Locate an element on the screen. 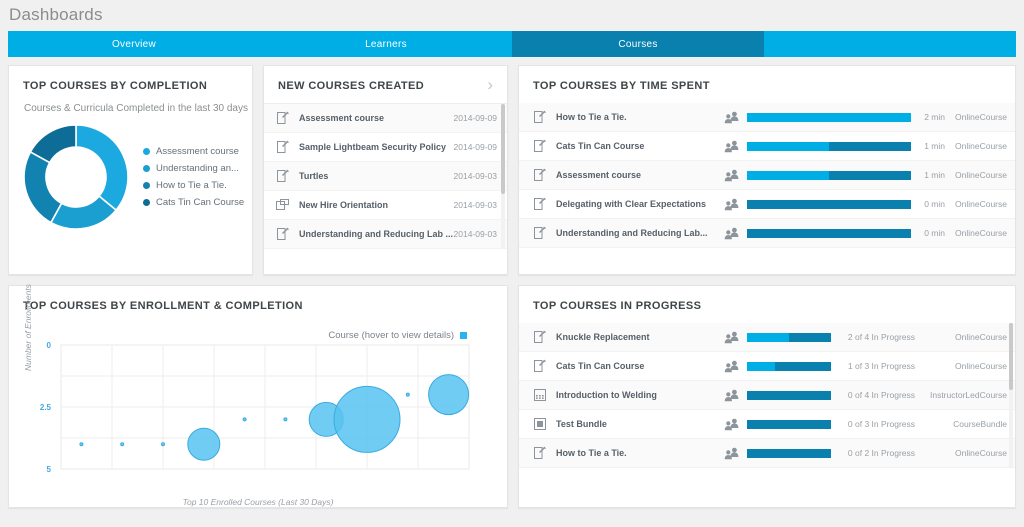 The image size is (1024, 527). list-item: Turtles 2014-09-03 is located at coordinates (385, 176).